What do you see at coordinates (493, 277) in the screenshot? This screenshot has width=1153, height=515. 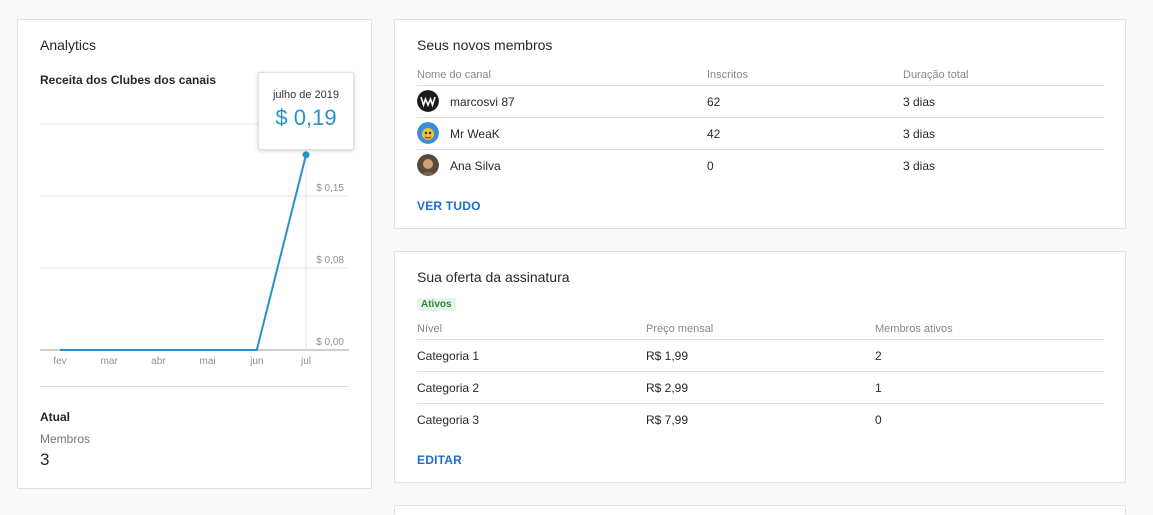 I see `offer-title: Sua oferta da assinatura` at bounding box center [493, 277].